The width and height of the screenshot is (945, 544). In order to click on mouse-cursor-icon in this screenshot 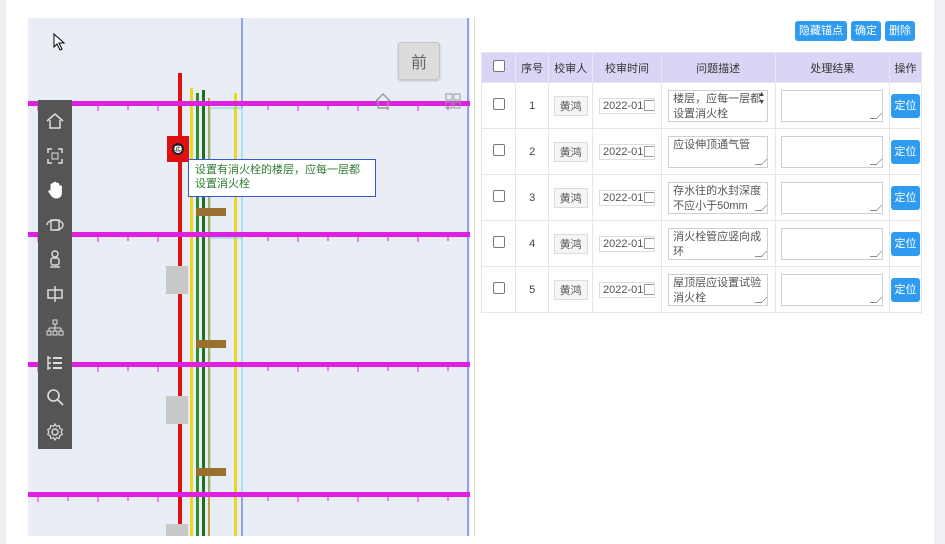, I will do `click(59, 42)`.